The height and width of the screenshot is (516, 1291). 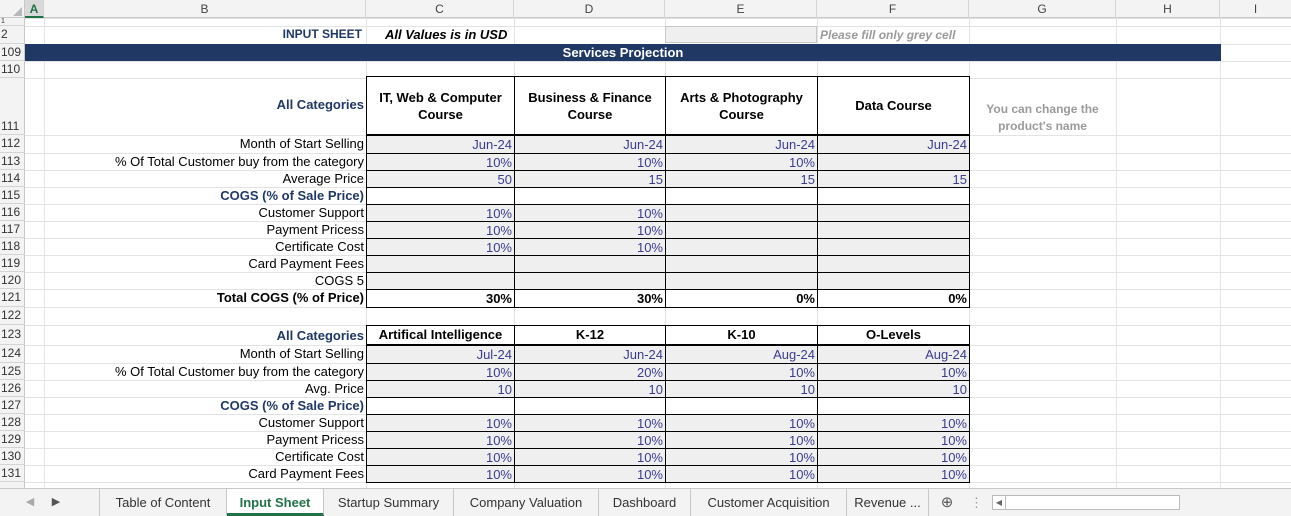 I want to click on input-cell: 50, so click(x=440, y=179).